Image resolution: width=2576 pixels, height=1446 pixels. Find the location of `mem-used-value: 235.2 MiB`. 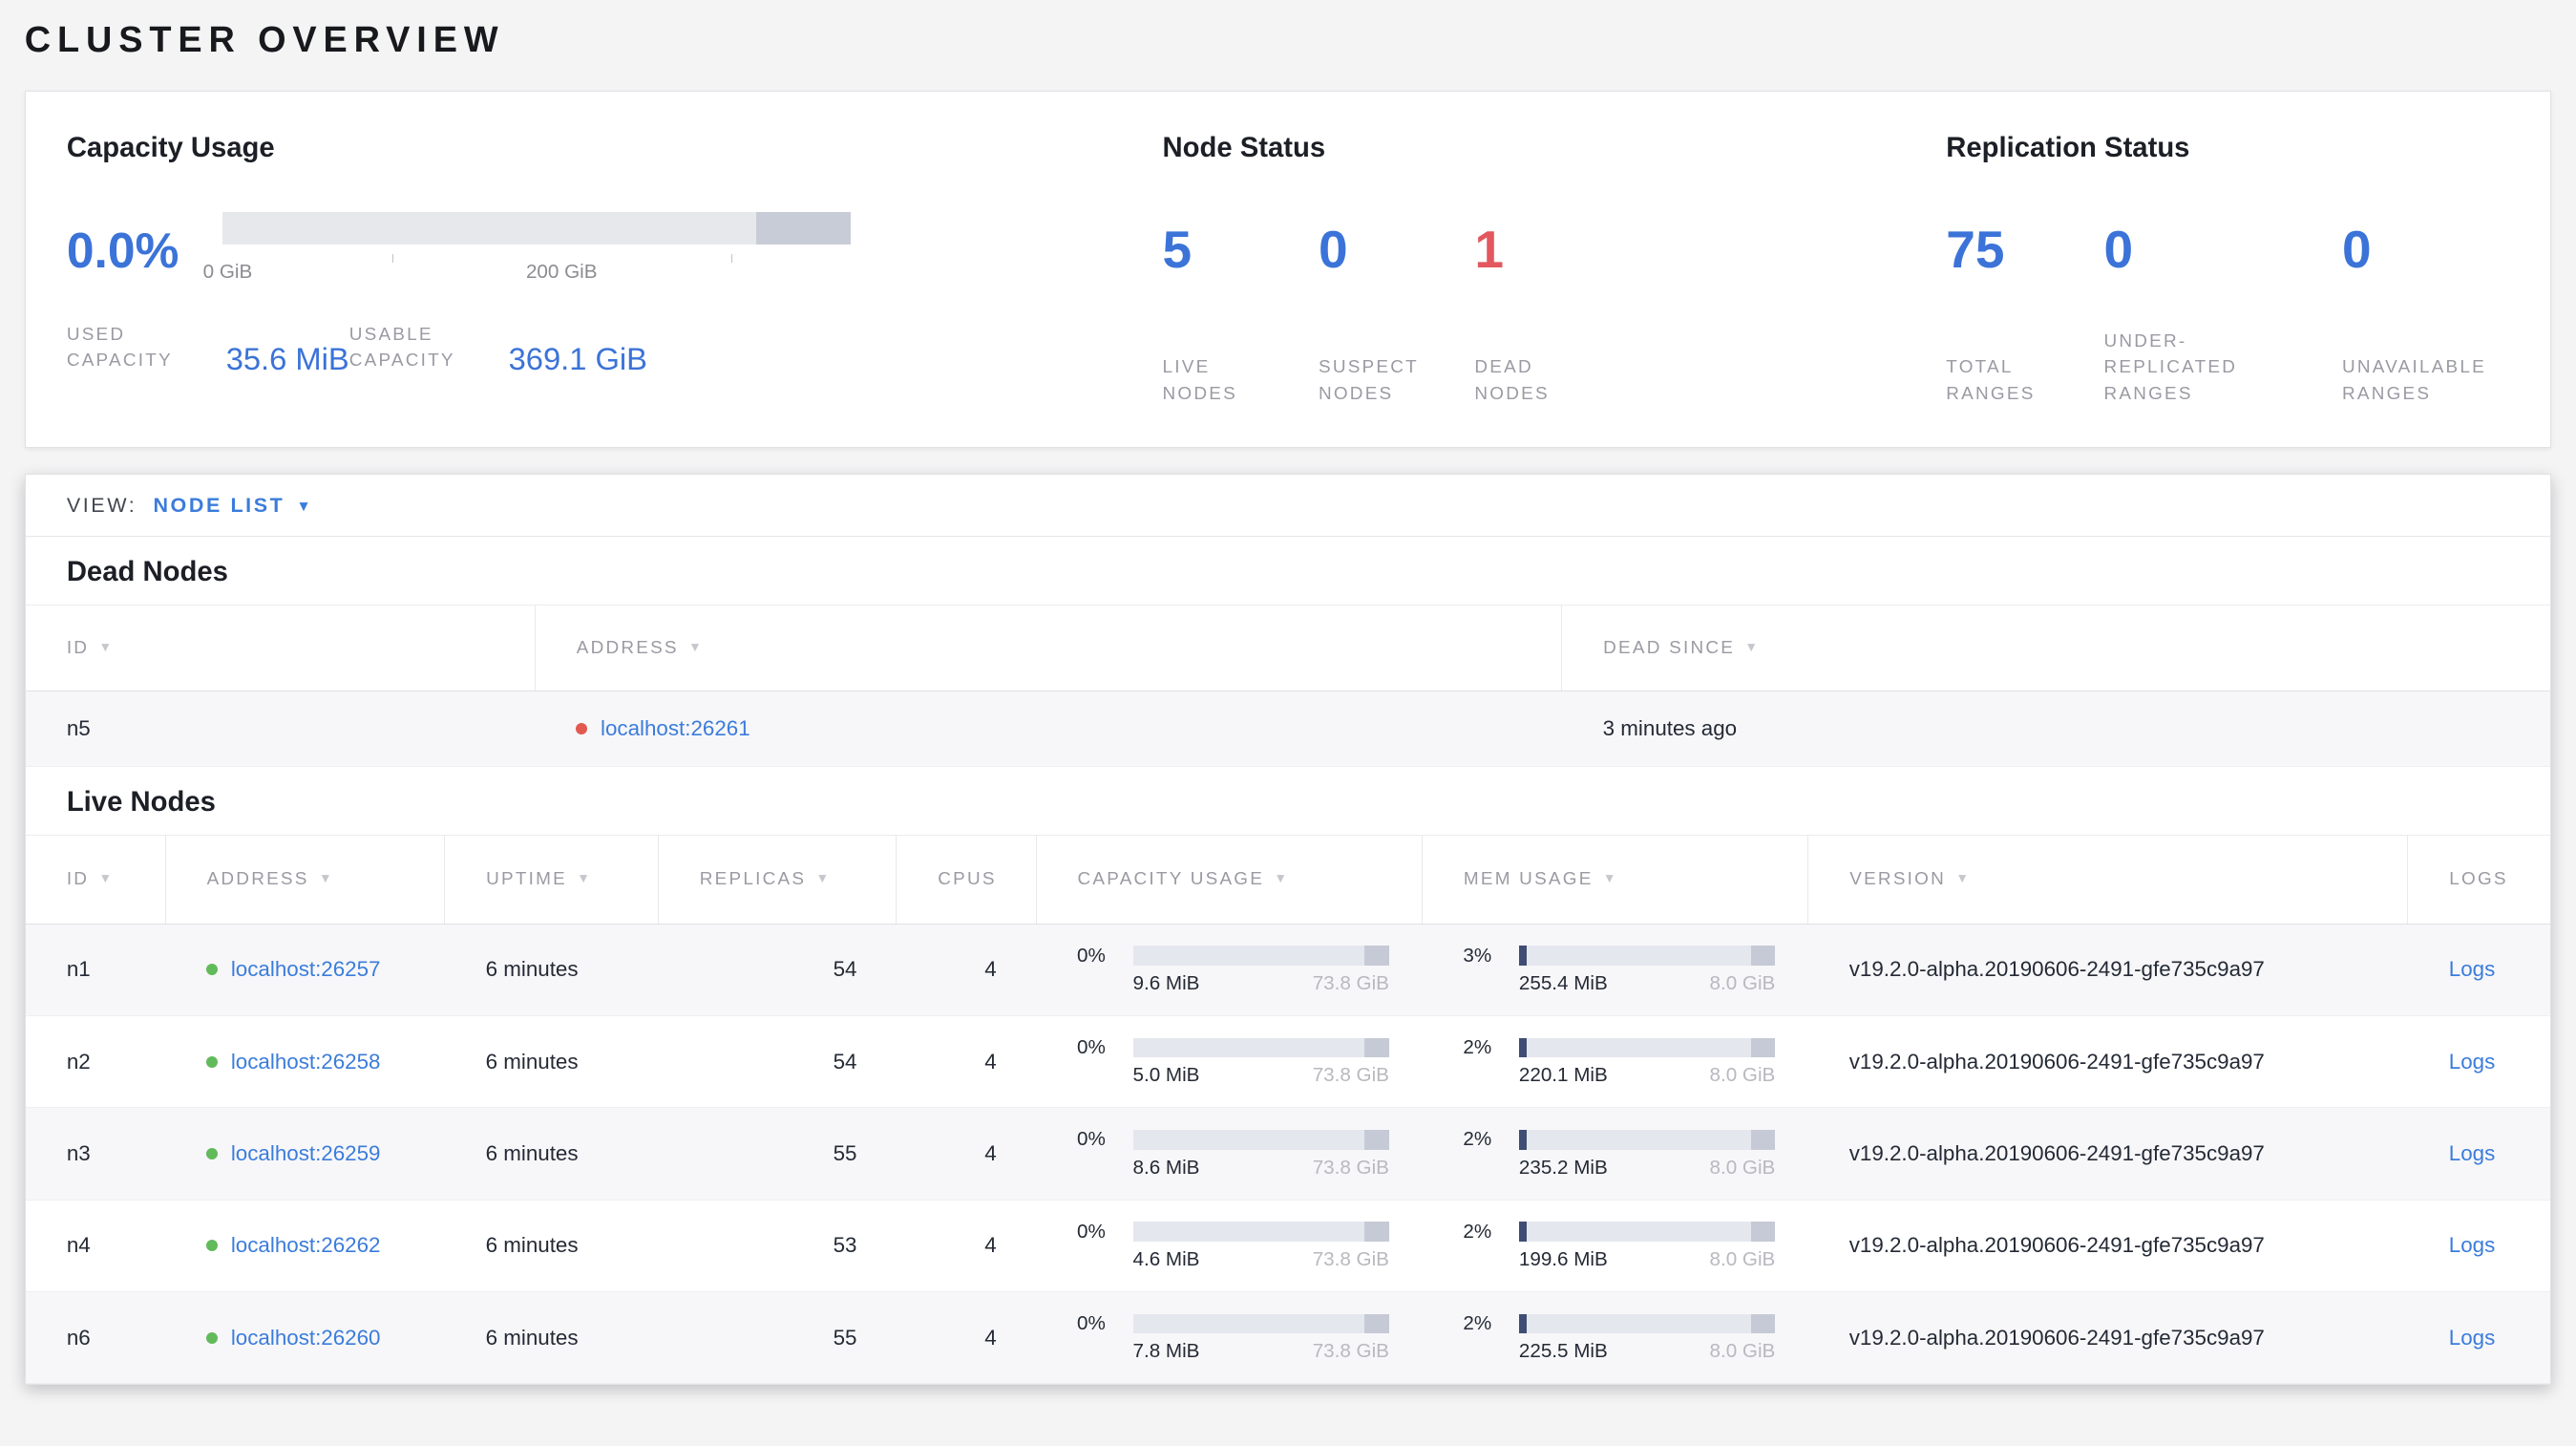

mem-used-value: 235.2 MiB is located at coordinates (1563, 1167).